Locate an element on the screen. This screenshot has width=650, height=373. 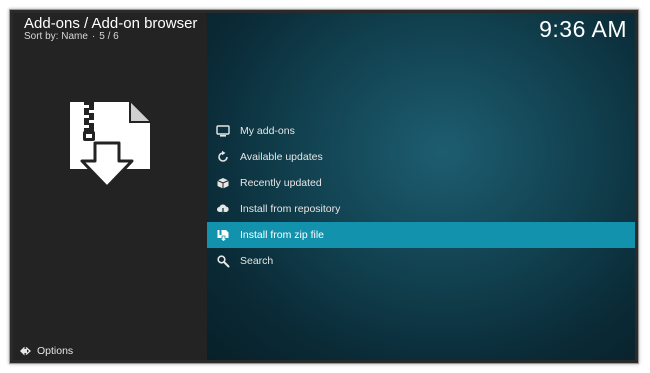
monitor-icon is located at coordinates (223, 131).